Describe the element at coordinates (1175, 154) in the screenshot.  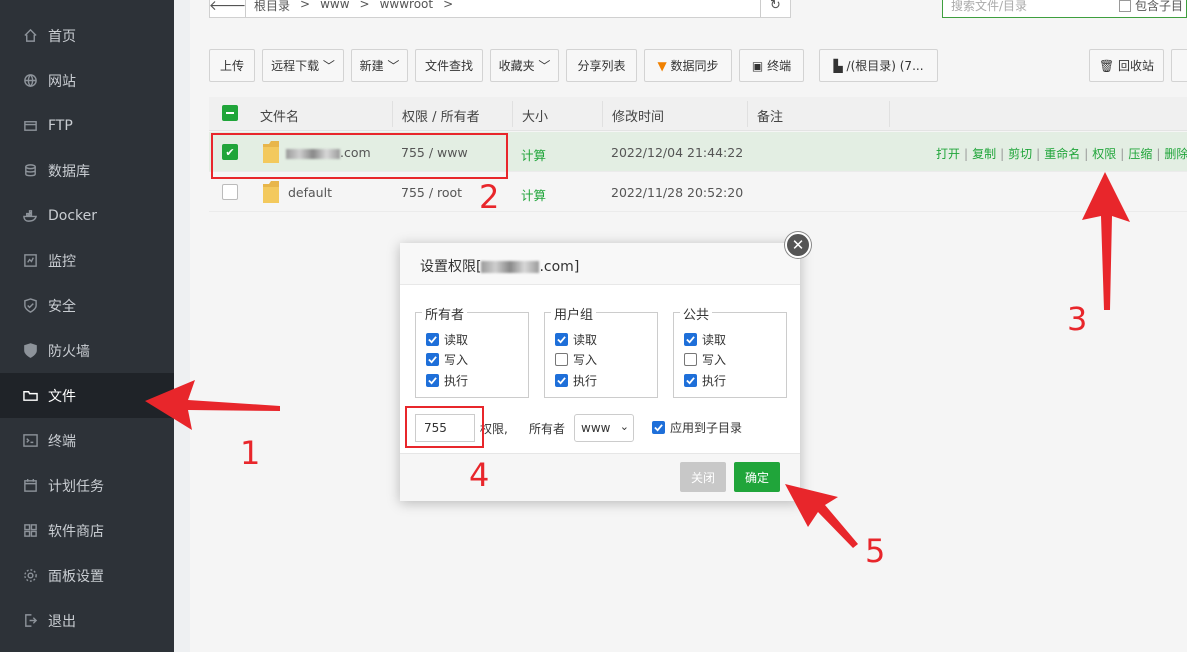
I see `action-delete: 删除` at that location.